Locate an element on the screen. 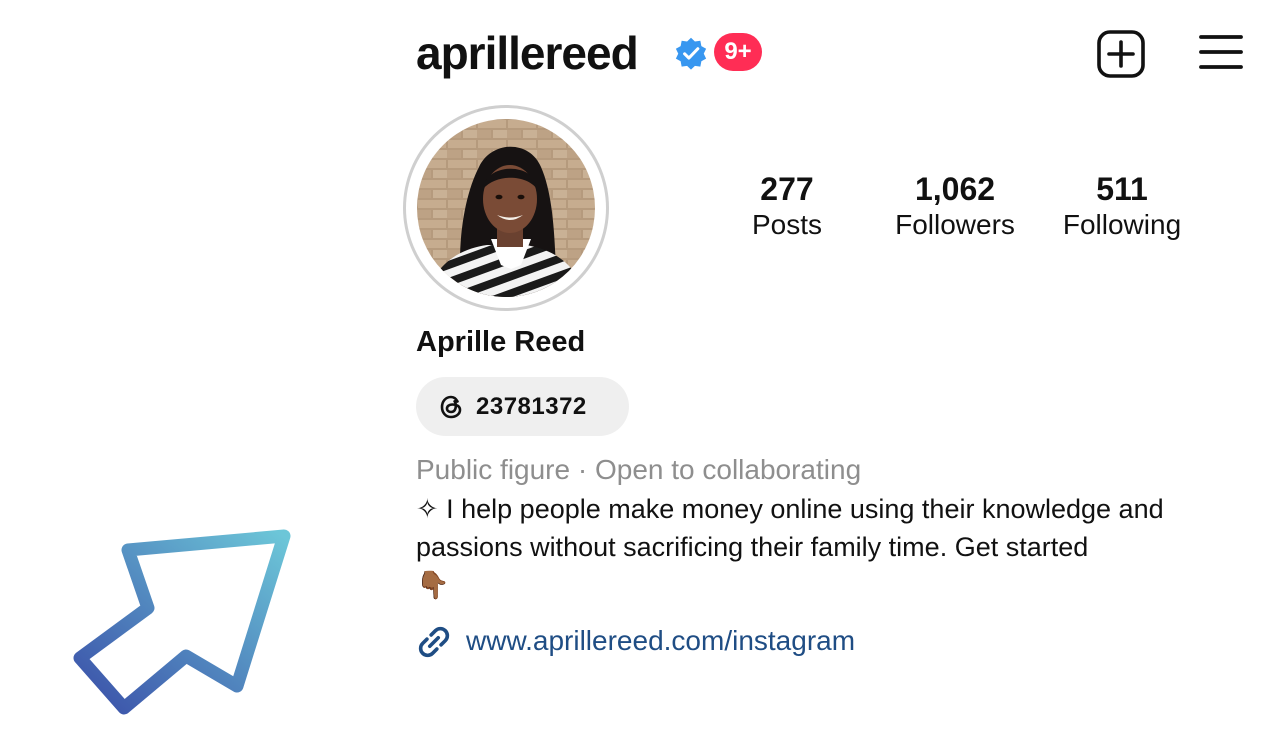 This screenshot has height=730, width=1280. stat-following: 511 Following is located at coordinates (1122, 206).